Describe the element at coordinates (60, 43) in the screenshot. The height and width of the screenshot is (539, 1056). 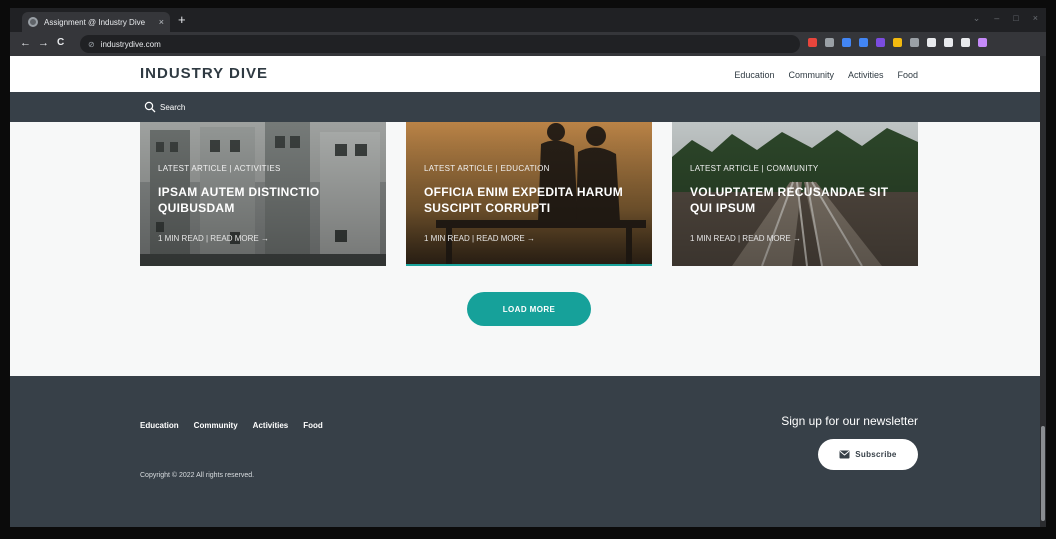
I see `reload-icon: C` at that location.